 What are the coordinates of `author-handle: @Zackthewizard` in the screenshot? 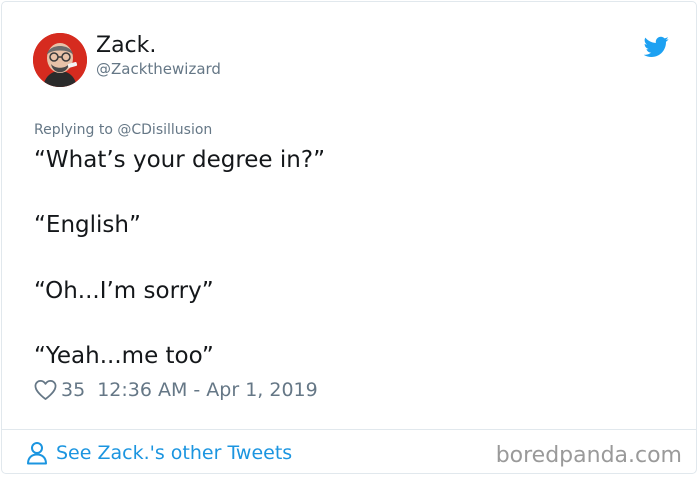 It's located at (158, 69).